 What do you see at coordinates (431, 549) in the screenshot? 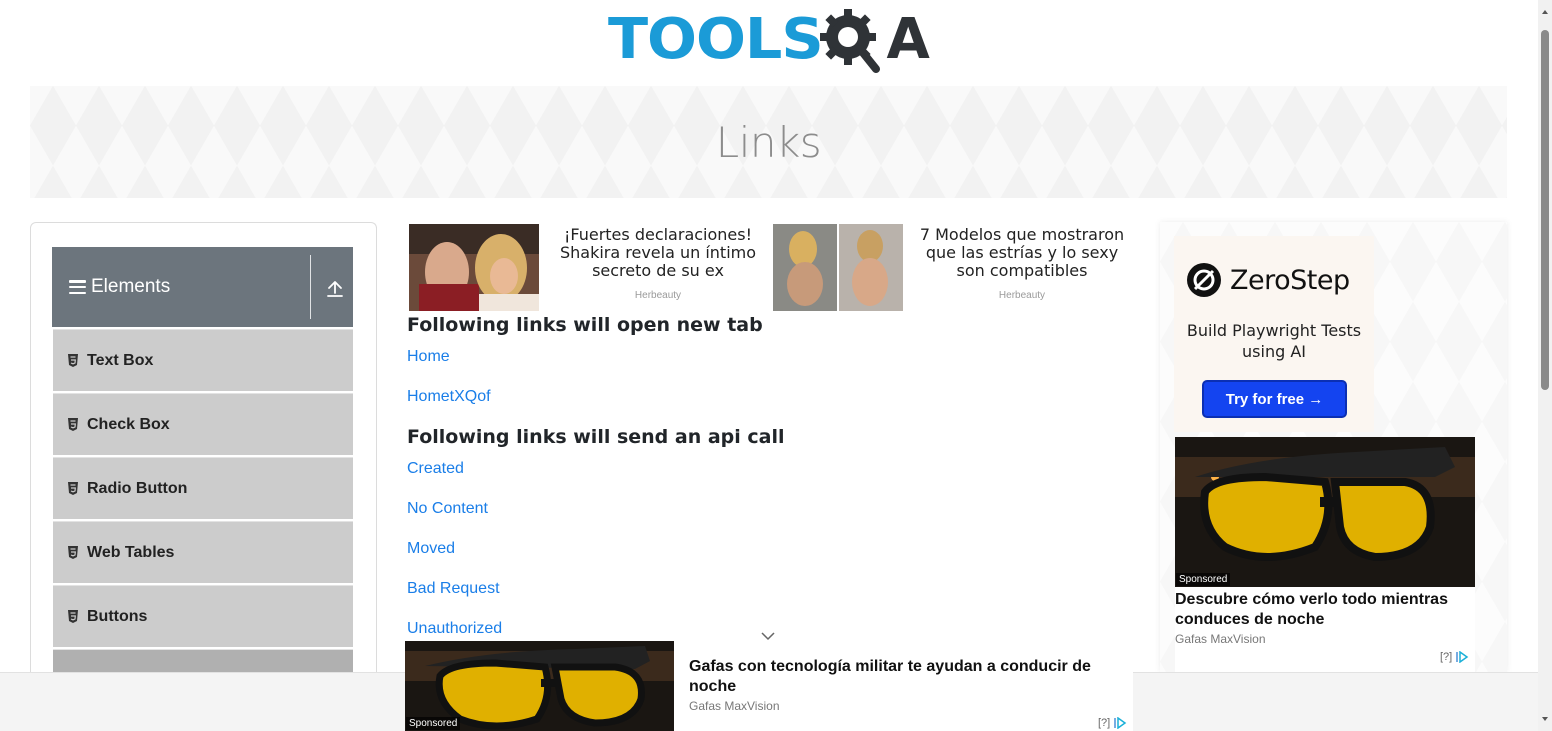
I see `link-moved: Moved` at bounding box center [431, 549].